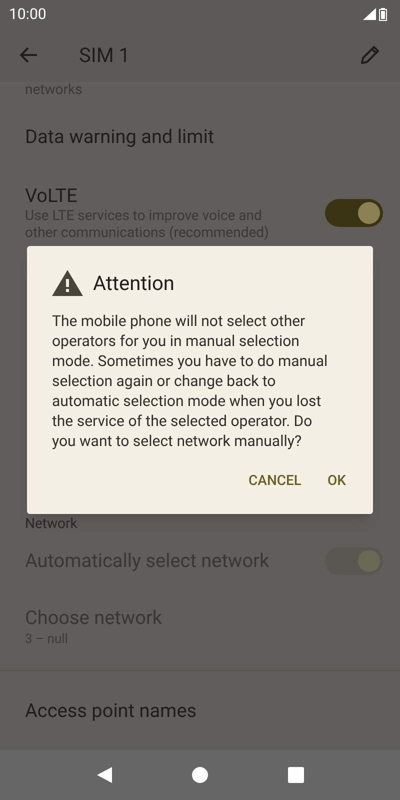 This screenshot has width=400, height=800. Describe the element at coordinates (200, 775) in the screenshot. I see `home-icon` at that location.